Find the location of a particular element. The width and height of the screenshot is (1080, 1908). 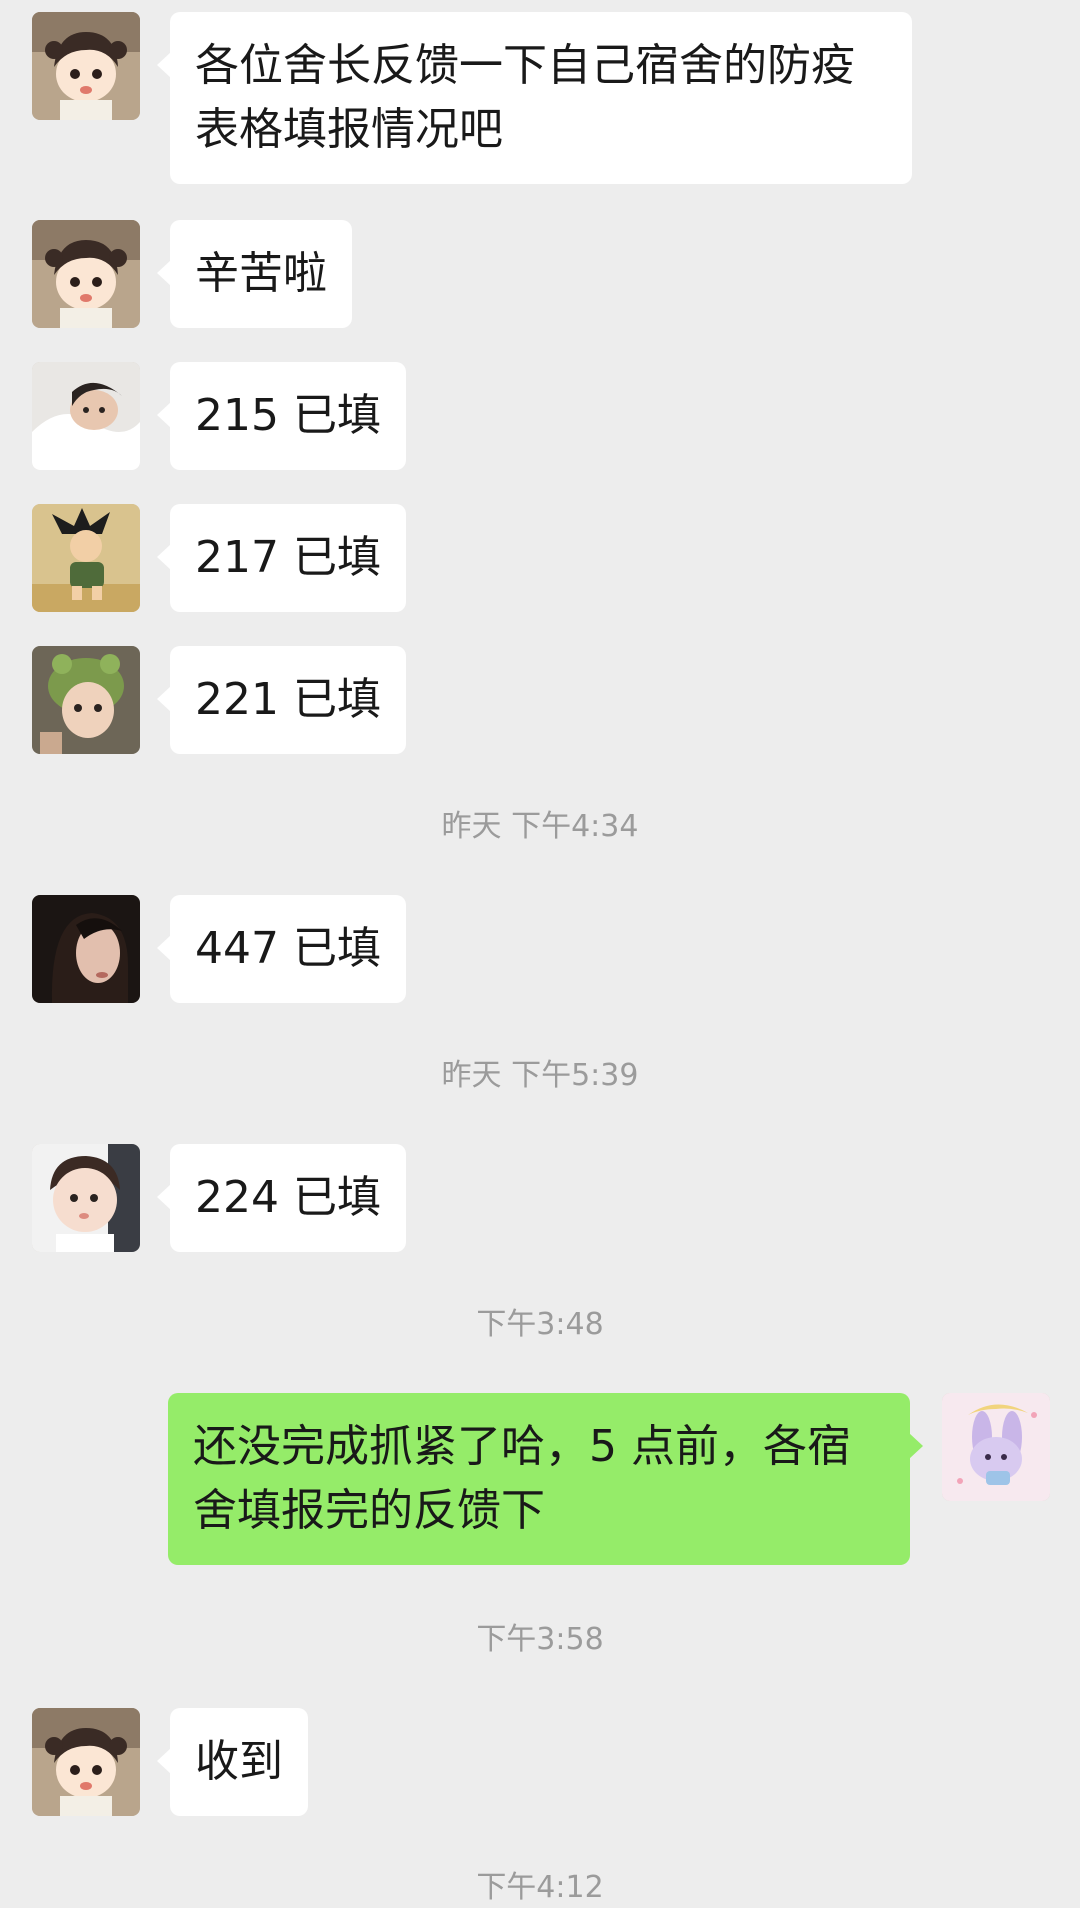

message-text: 215 已填 is located at coordinates (288, 415).